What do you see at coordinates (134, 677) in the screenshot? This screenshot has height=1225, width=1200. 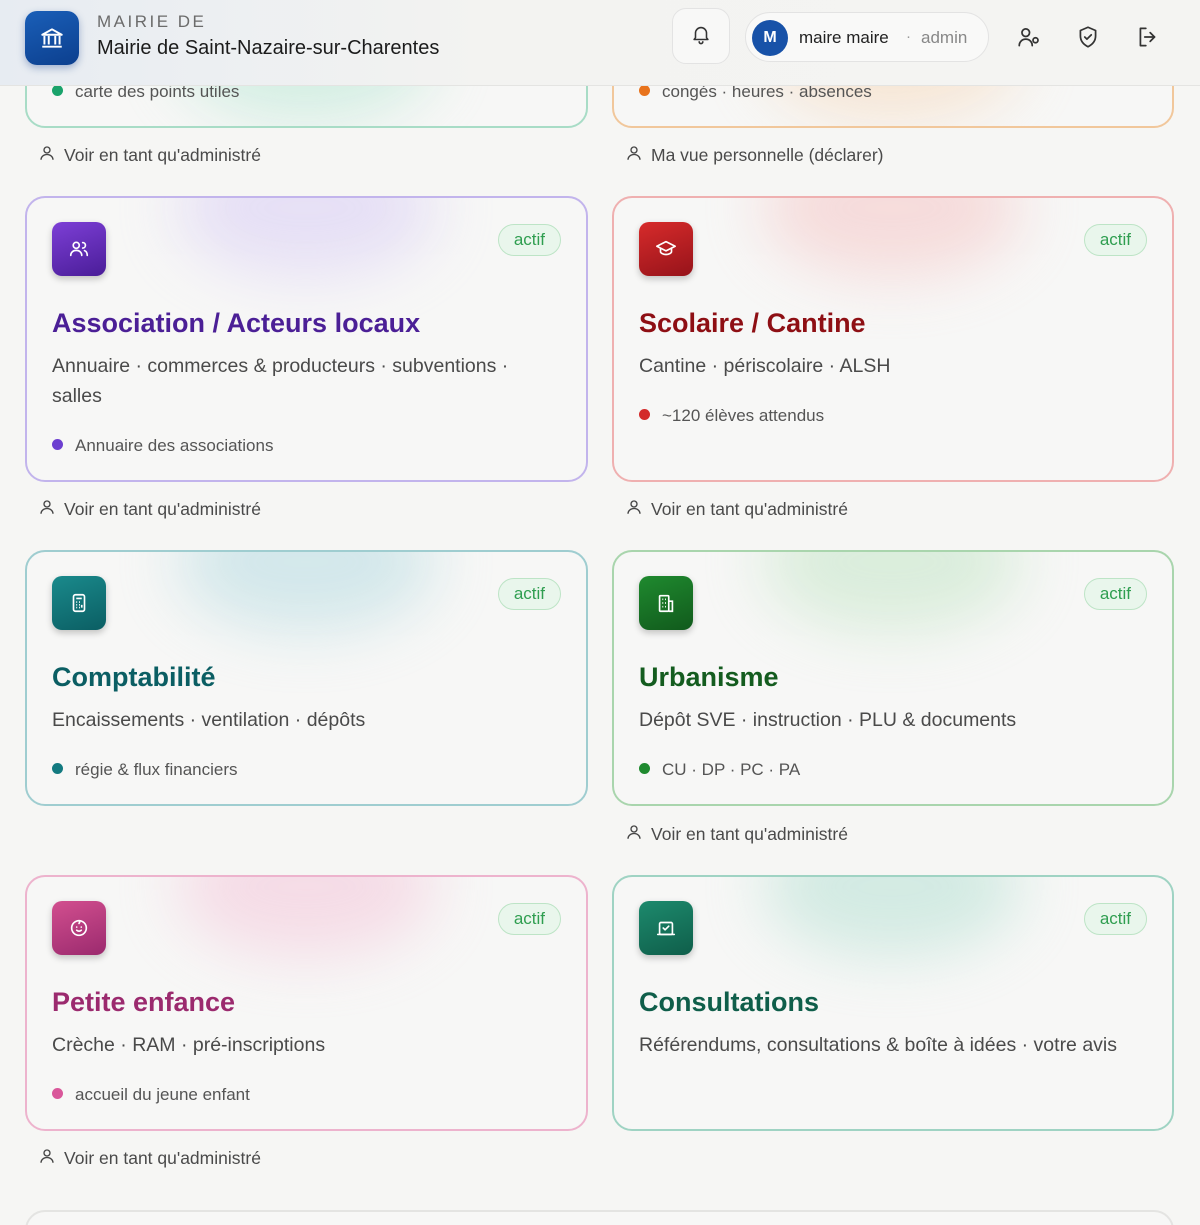 I see `card-title: Comptabilité` at bounding box center [134, 677].